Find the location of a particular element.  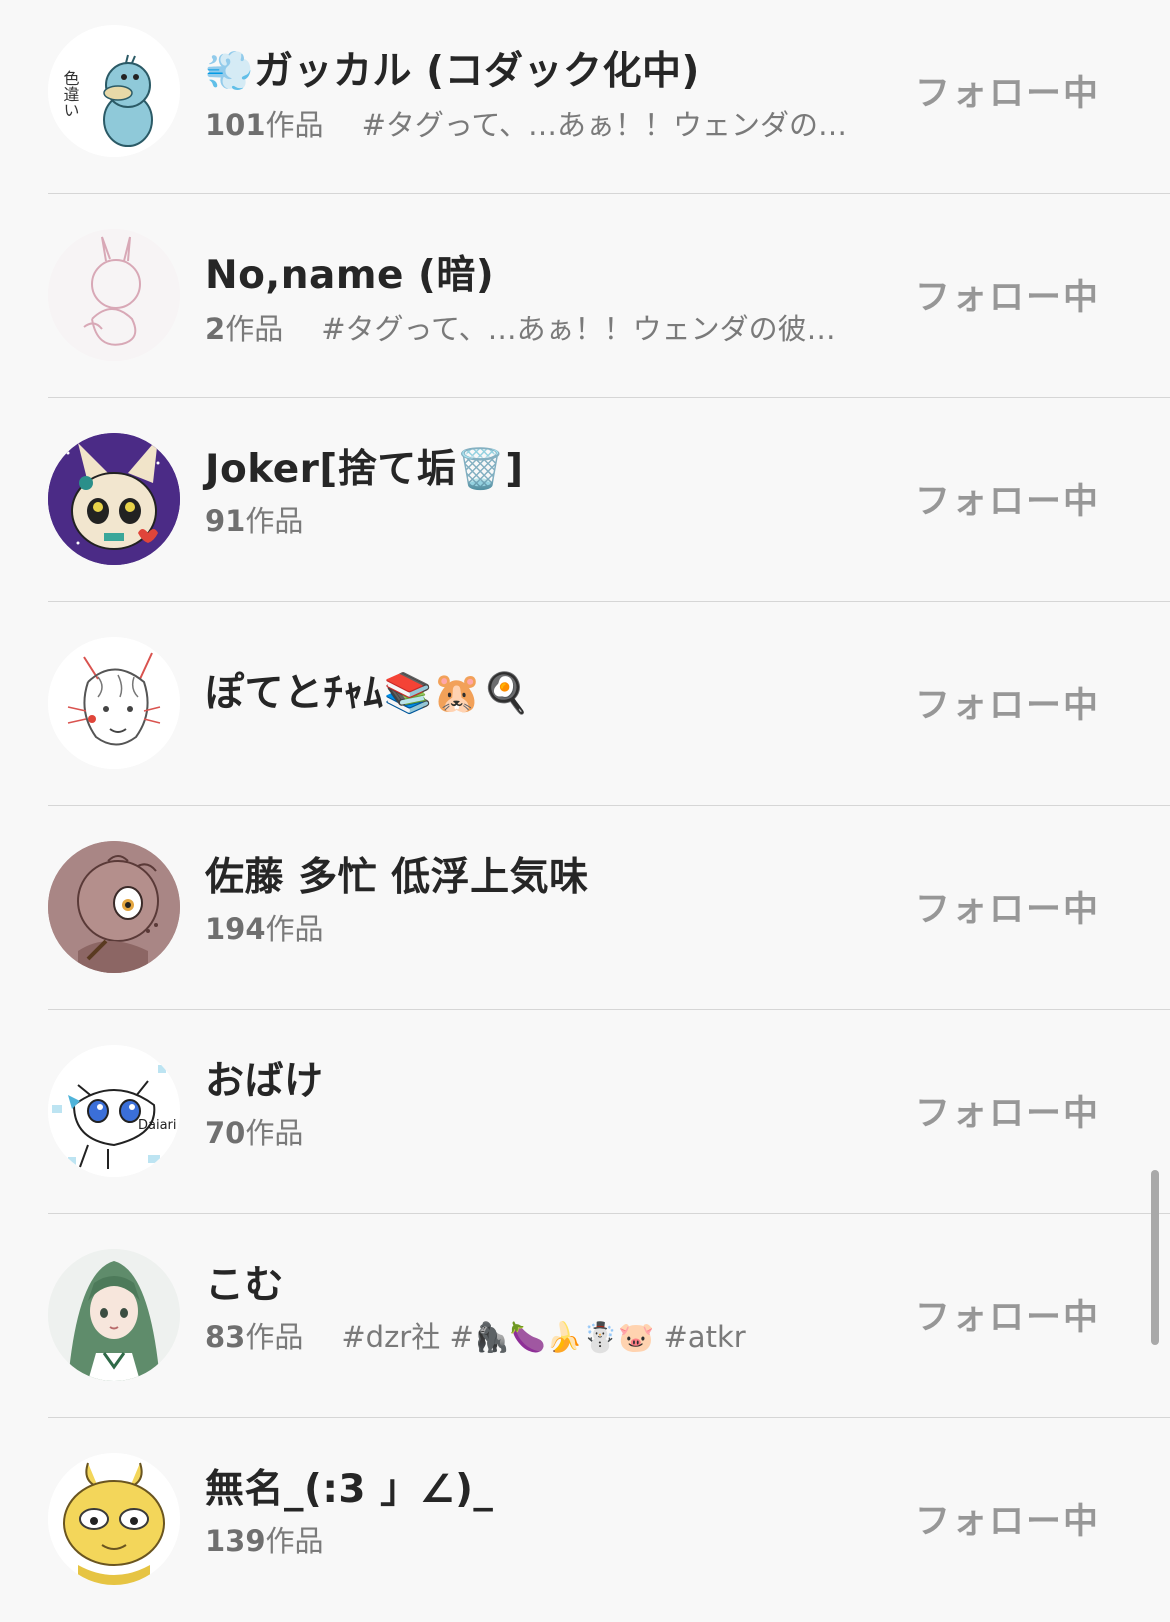

user-bio: #dzr社 #🦍🍆🍌☃️🐷 #atkr is located at coordinates (543, 1337).